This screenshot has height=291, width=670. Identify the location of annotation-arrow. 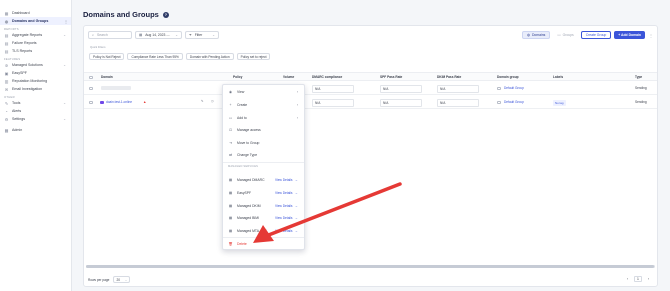
(327, 212).